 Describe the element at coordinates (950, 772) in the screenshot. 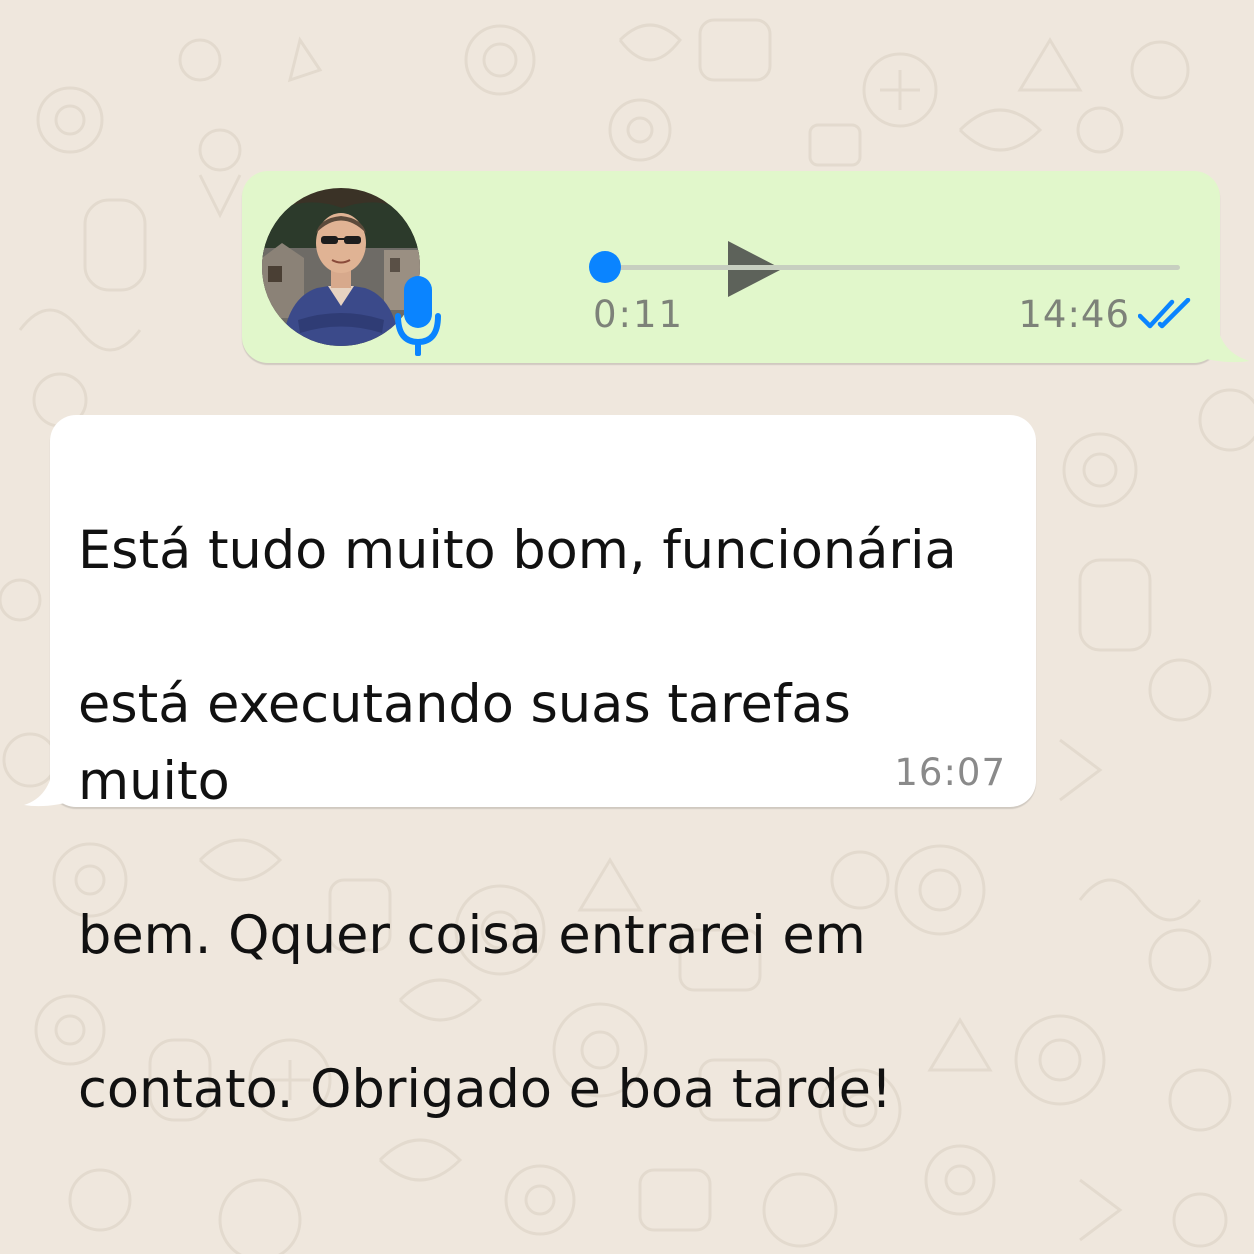

I see `message-time: 16:07` at that location.